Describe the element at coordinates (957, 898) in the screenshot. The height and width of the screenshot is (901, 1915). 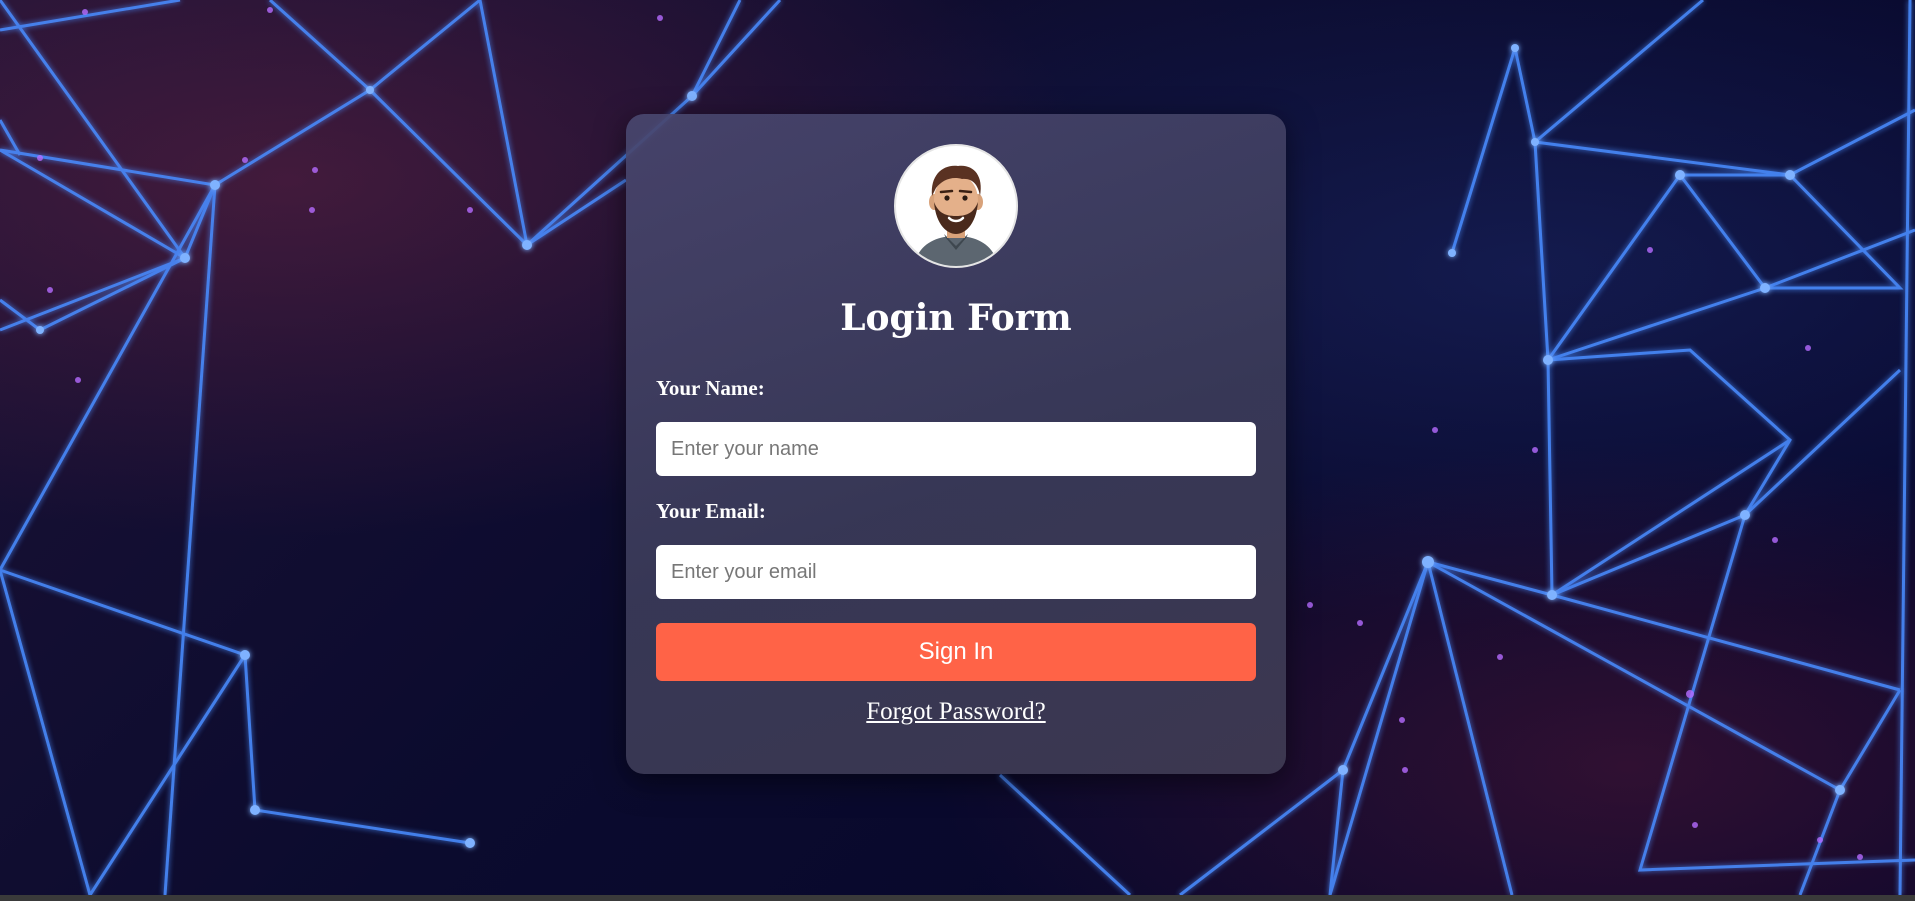
I see `window-bottom-edge` at that location.